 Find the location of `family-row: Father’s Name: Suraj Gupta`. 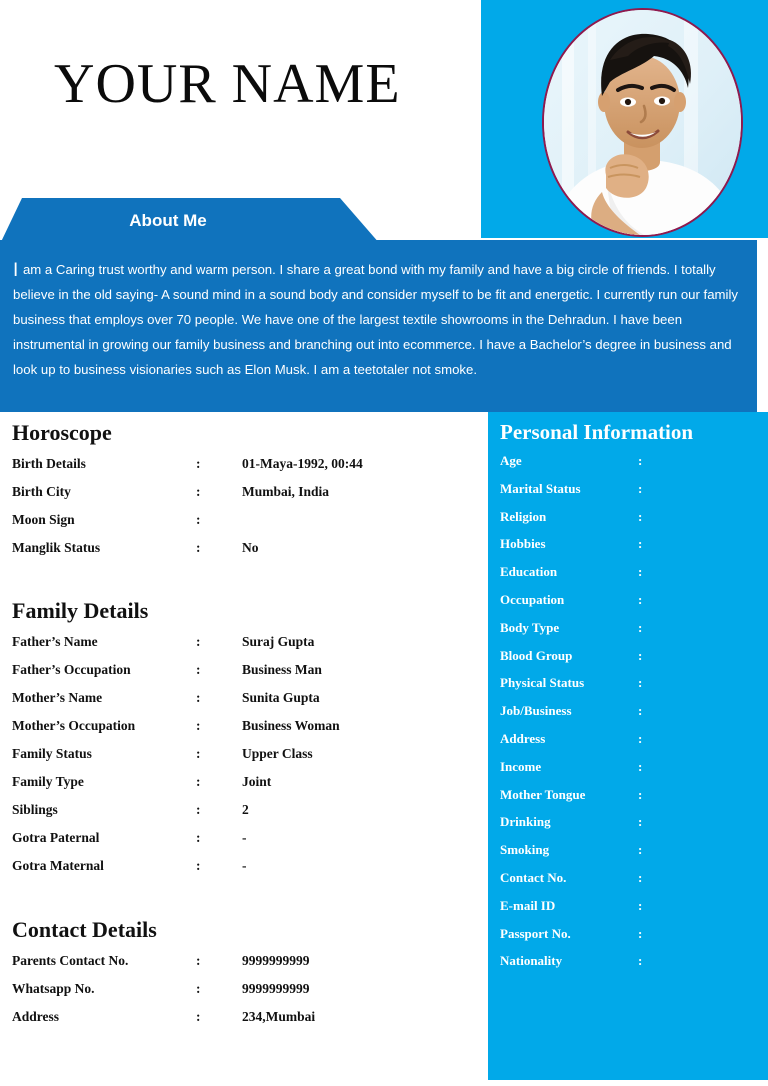

family-row: Father’s Name: Suraj Gupta is located at coordinates (240, 644).